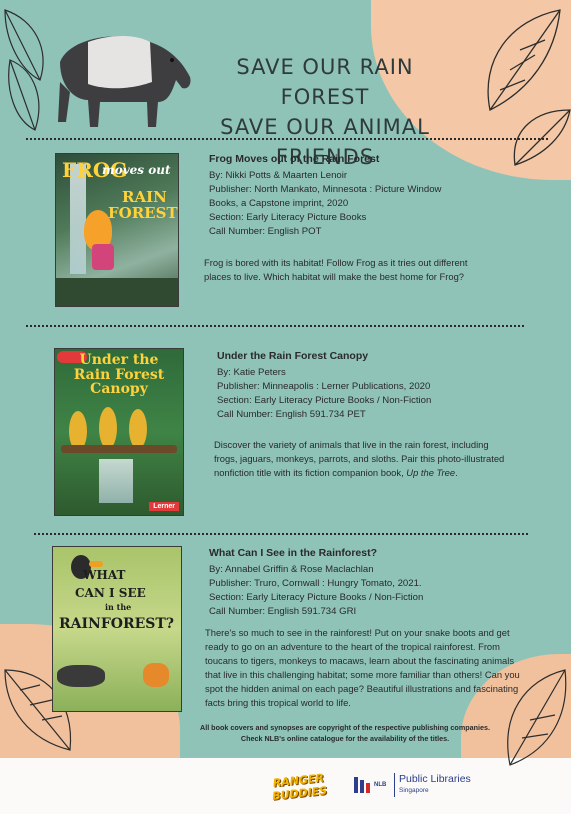  Describe the element at coordinates (278, 175) in the screenshot. I see `book-authors: By: Nikki Potts & Maarten Lenoir` at that location.